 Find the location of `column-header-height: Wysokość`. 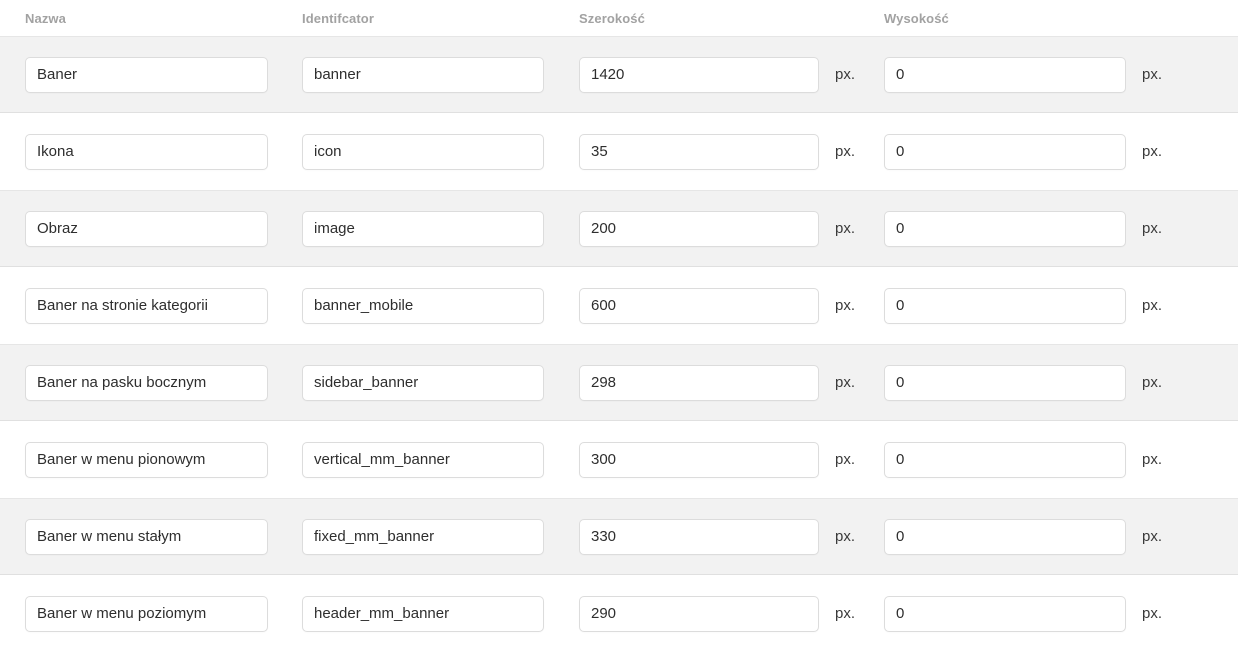

column-header-height: Wysokość is located at coordinates (916, 18).